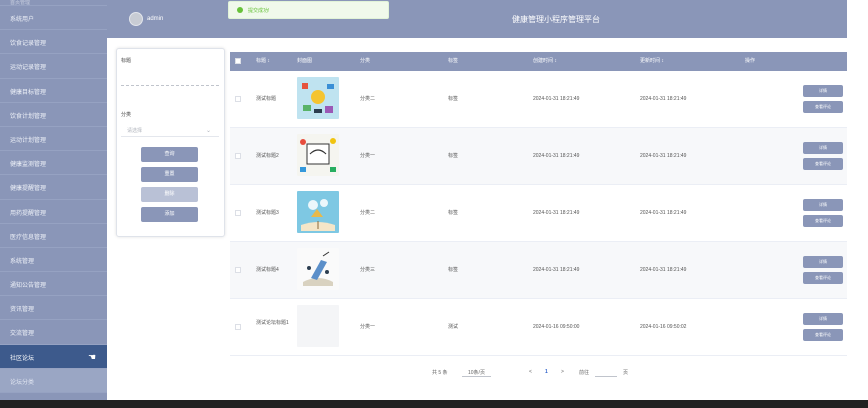  What do you see at coordinates (556, 19) in the screenshot?
I see `app-title: 健康管理小程序管理平台` at bounding box center [556, 19].